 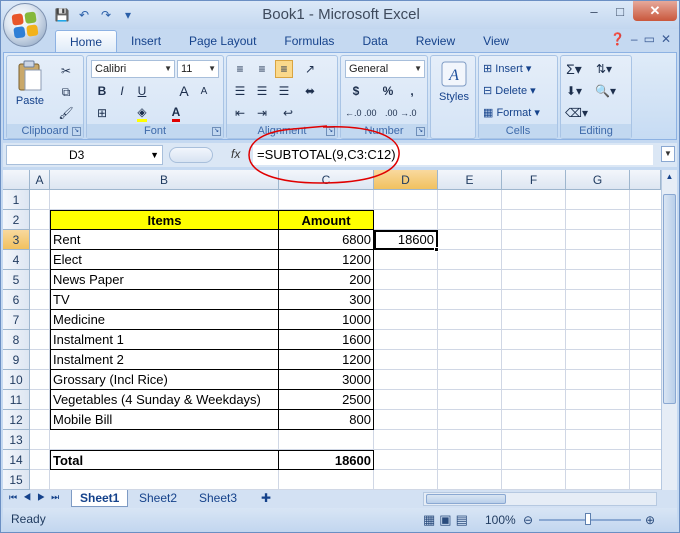 I want to click on ribbon-restore-button: ▭, so click(x=649, y=39).